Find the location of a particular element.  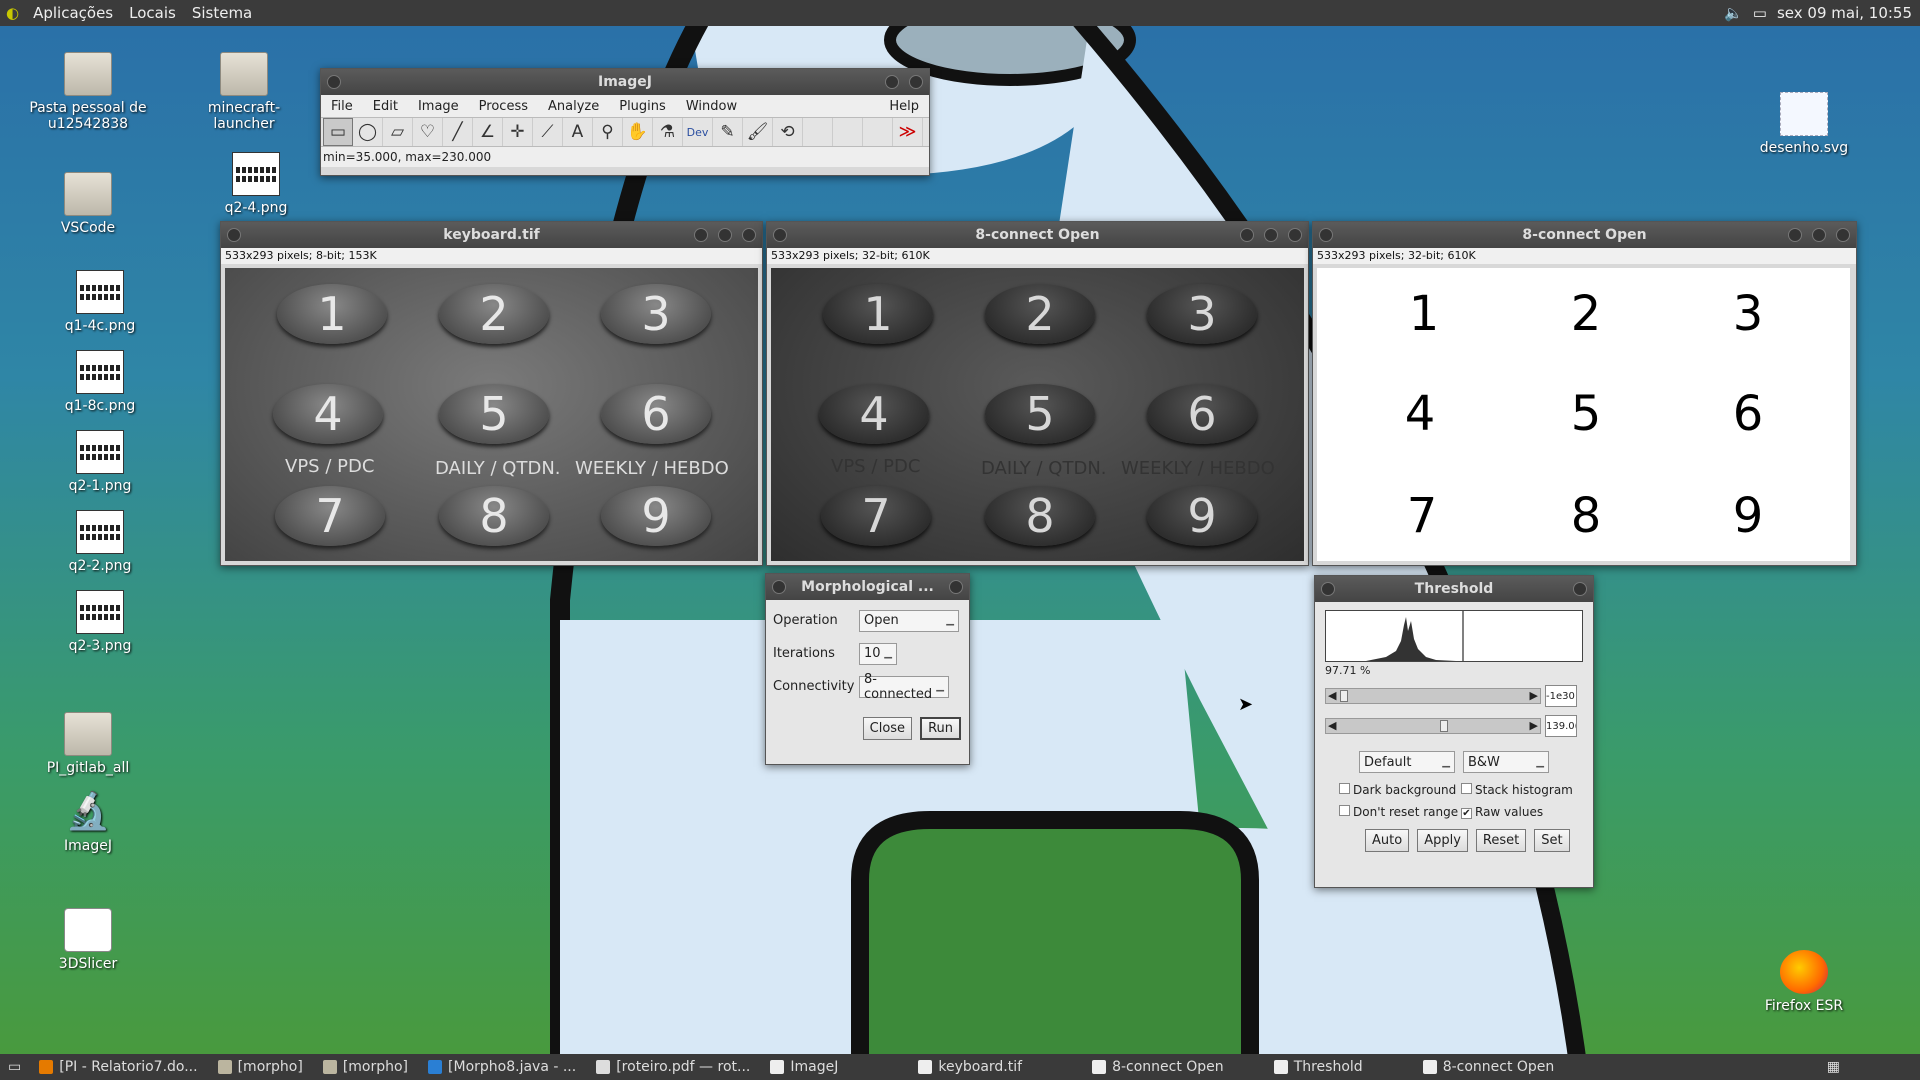

slider-right-arrow-icon: ▶ is located at coordinates (1534, 725).